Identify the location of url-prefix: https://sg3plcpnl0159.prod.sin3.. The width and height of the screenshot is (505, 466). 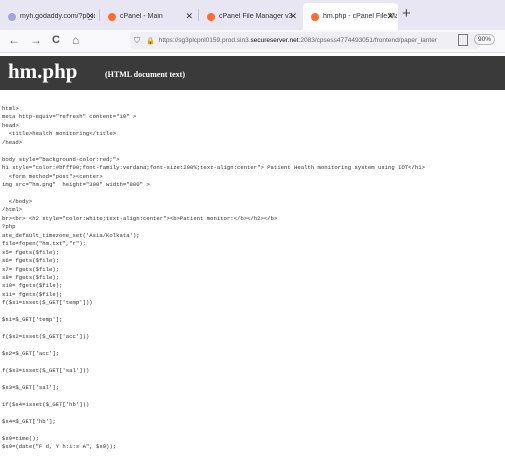
(204, 40).